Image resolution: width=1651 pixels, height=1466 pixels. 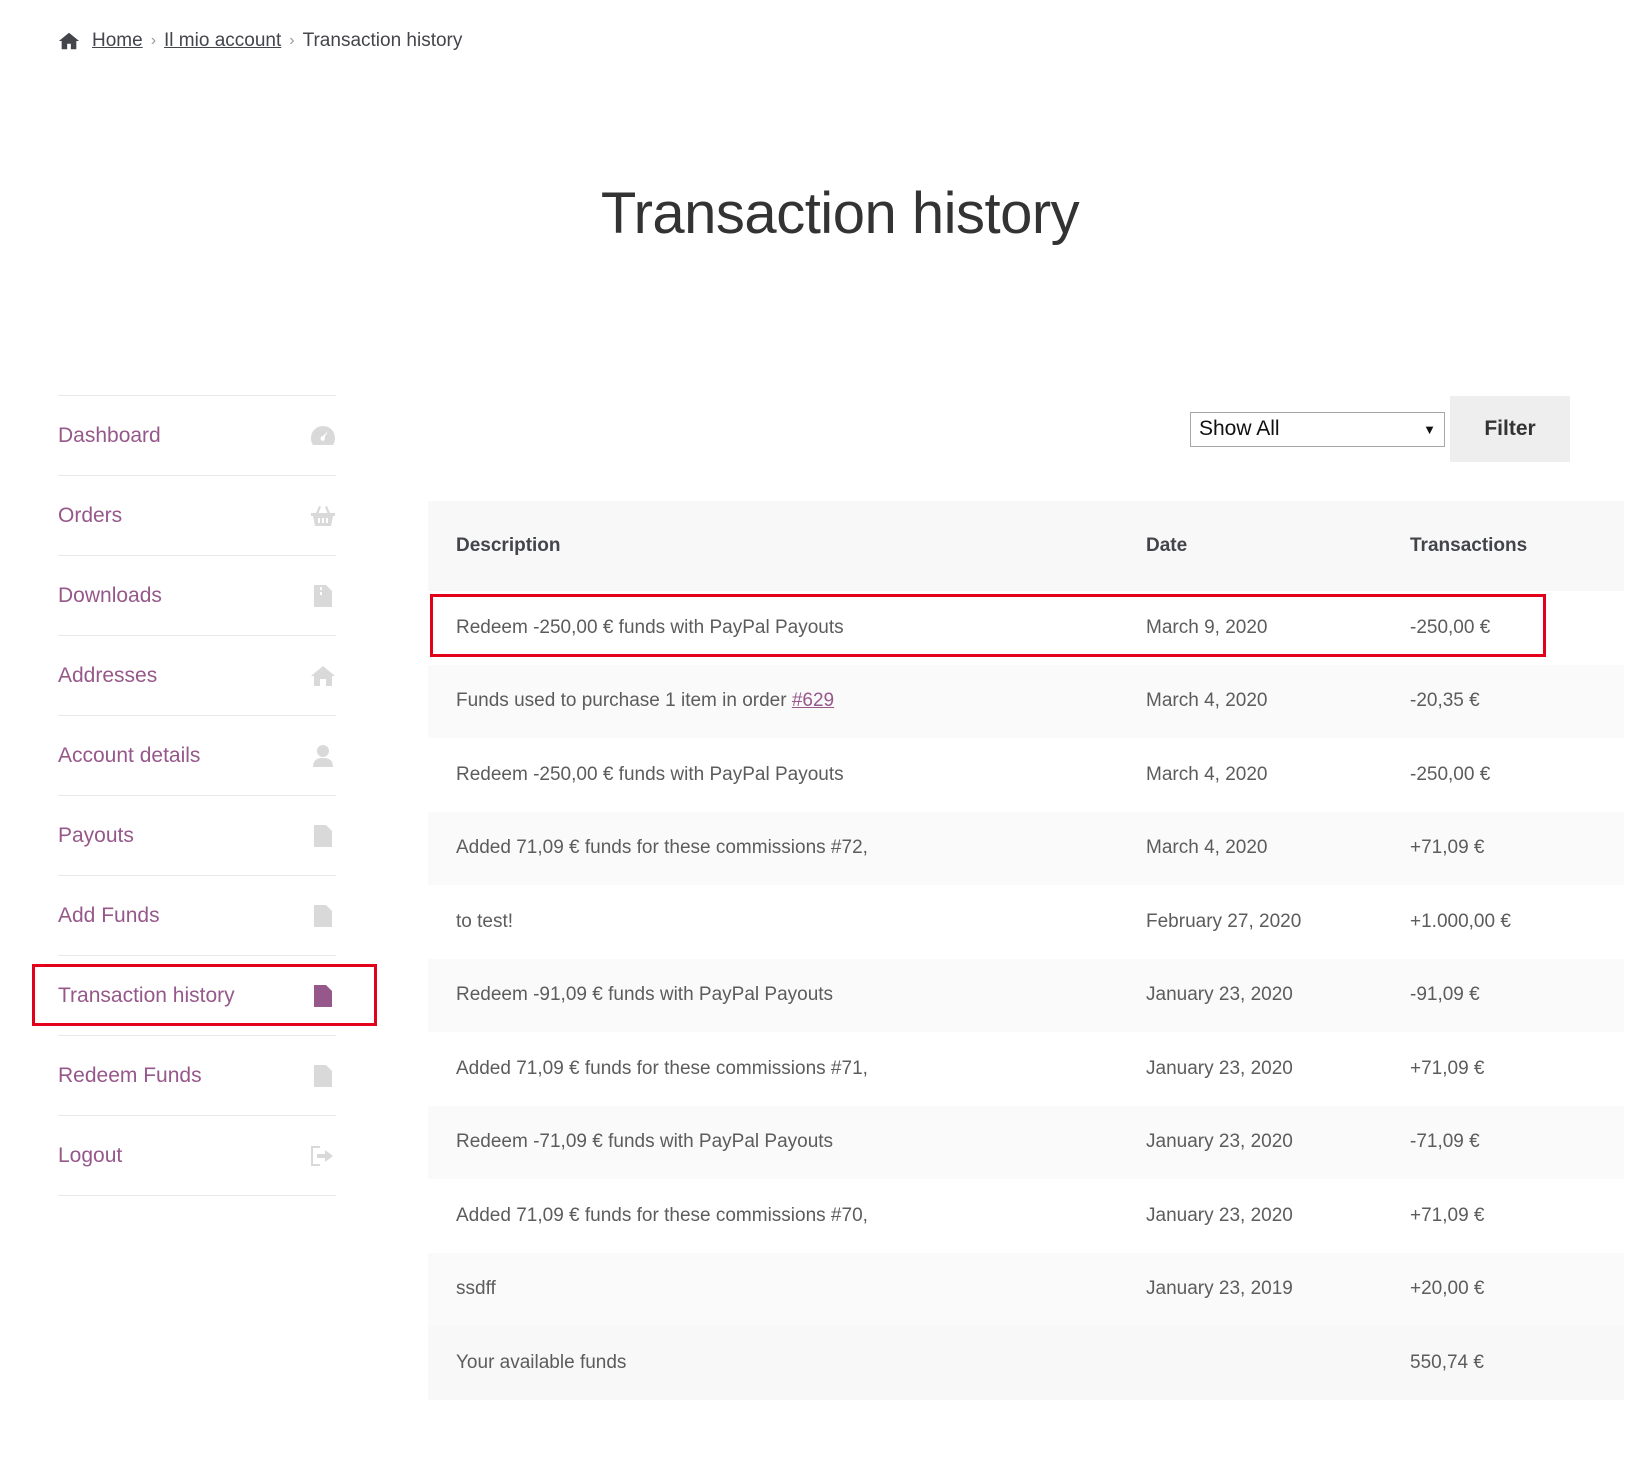 I want to click on sidebar-item-orders: Orders, so click(x=197, y=516).